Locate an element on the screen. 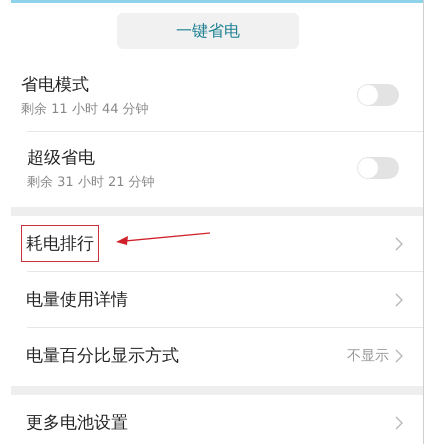 The width and height of the screenshot is (438, 444). remaining-time: 剩余 31 小时 21 分钟 is located at coordinates (91, 182).